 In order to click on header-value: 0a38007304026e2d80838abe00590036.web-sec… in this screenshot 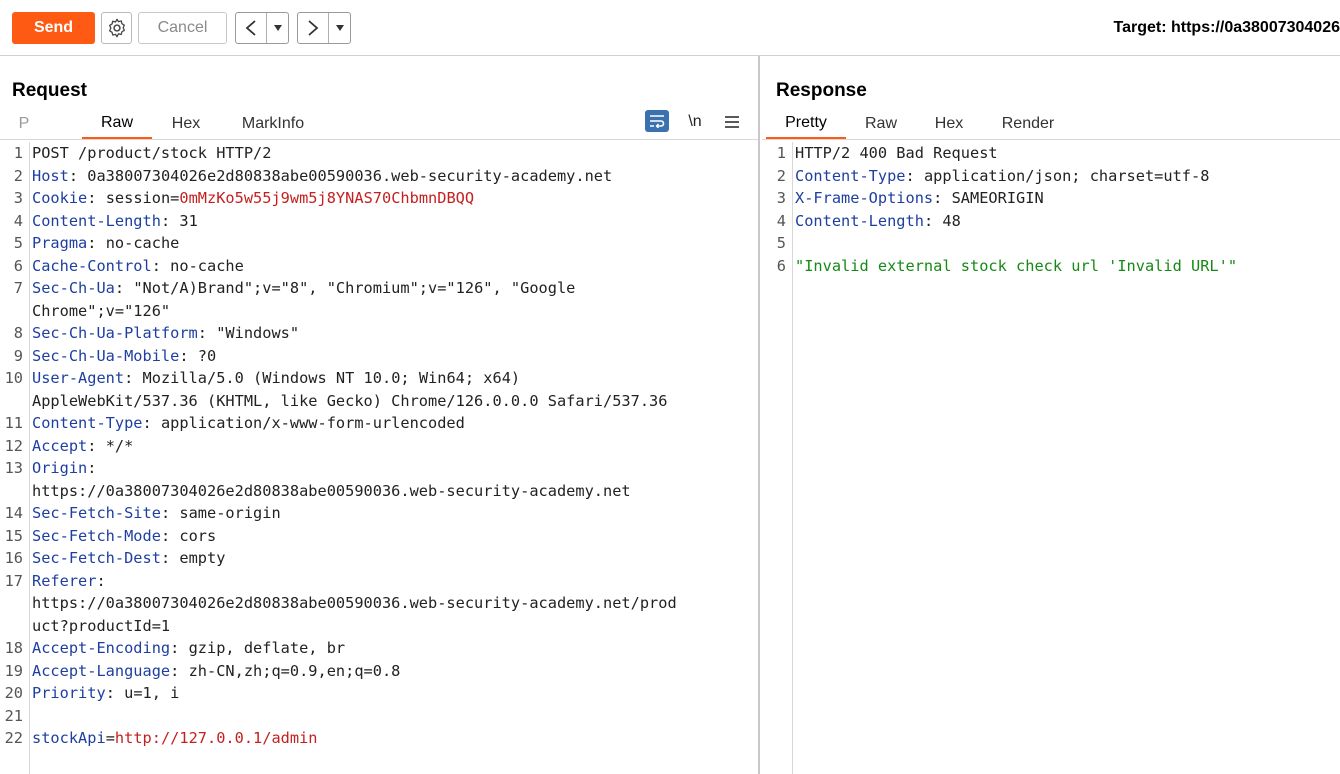, I will do `click(350, 175)`.